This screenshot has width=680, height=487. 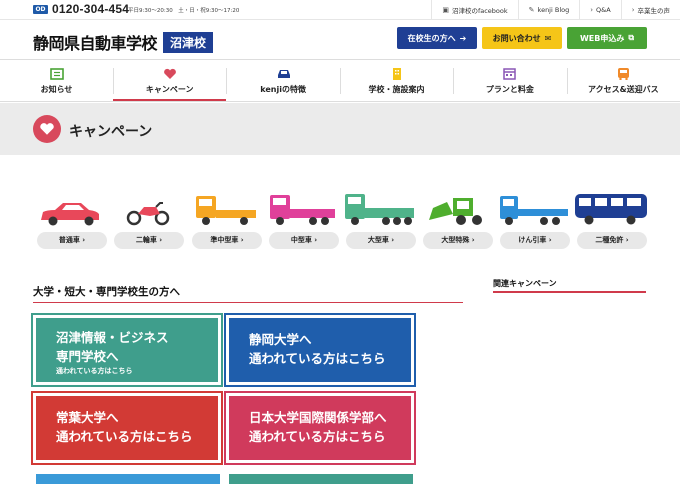 I want to click on trailer-icon, so click(x=534, y=210).